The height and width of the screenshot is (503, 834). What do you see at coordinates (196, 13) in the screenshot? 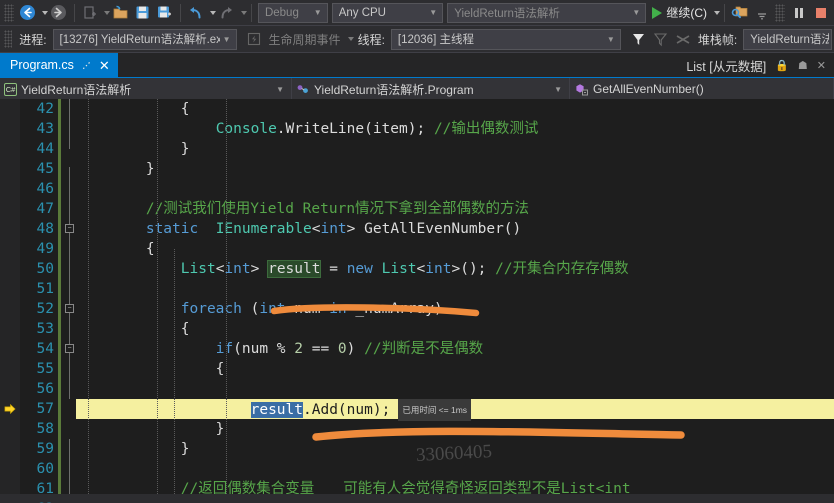
I see `undo-button` at bounding box center [196, 13].